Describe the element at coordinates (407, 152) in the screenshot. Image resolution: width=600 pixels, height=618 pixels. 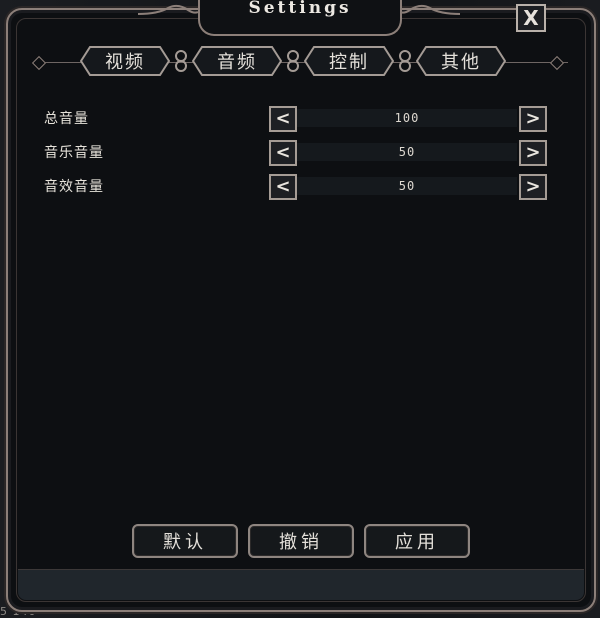
I see `music-volume-value: 50` at that location.